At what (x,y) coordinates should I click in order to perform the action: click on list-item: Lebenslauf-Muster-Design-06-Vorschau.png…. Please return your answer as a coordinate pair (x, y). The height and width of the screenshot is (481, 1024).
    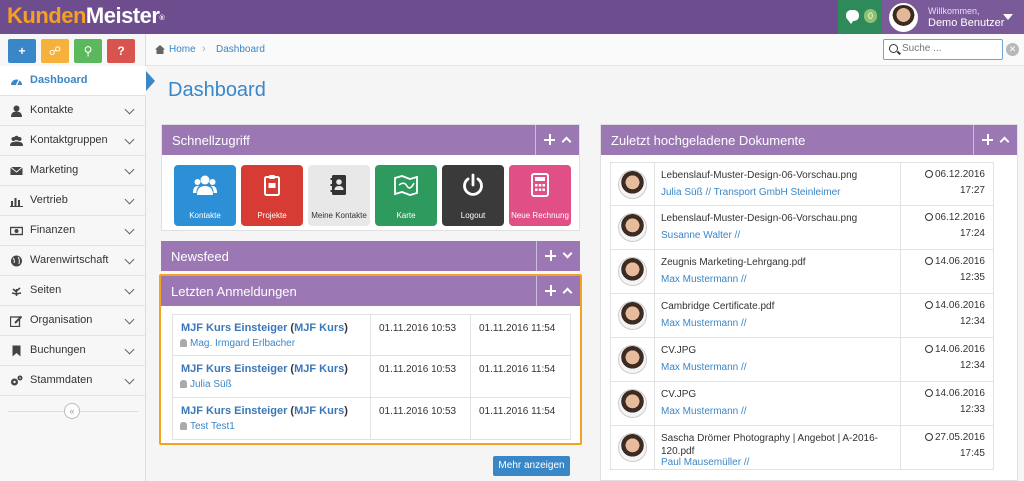
    Looking at the image, I should click on (802, 184).